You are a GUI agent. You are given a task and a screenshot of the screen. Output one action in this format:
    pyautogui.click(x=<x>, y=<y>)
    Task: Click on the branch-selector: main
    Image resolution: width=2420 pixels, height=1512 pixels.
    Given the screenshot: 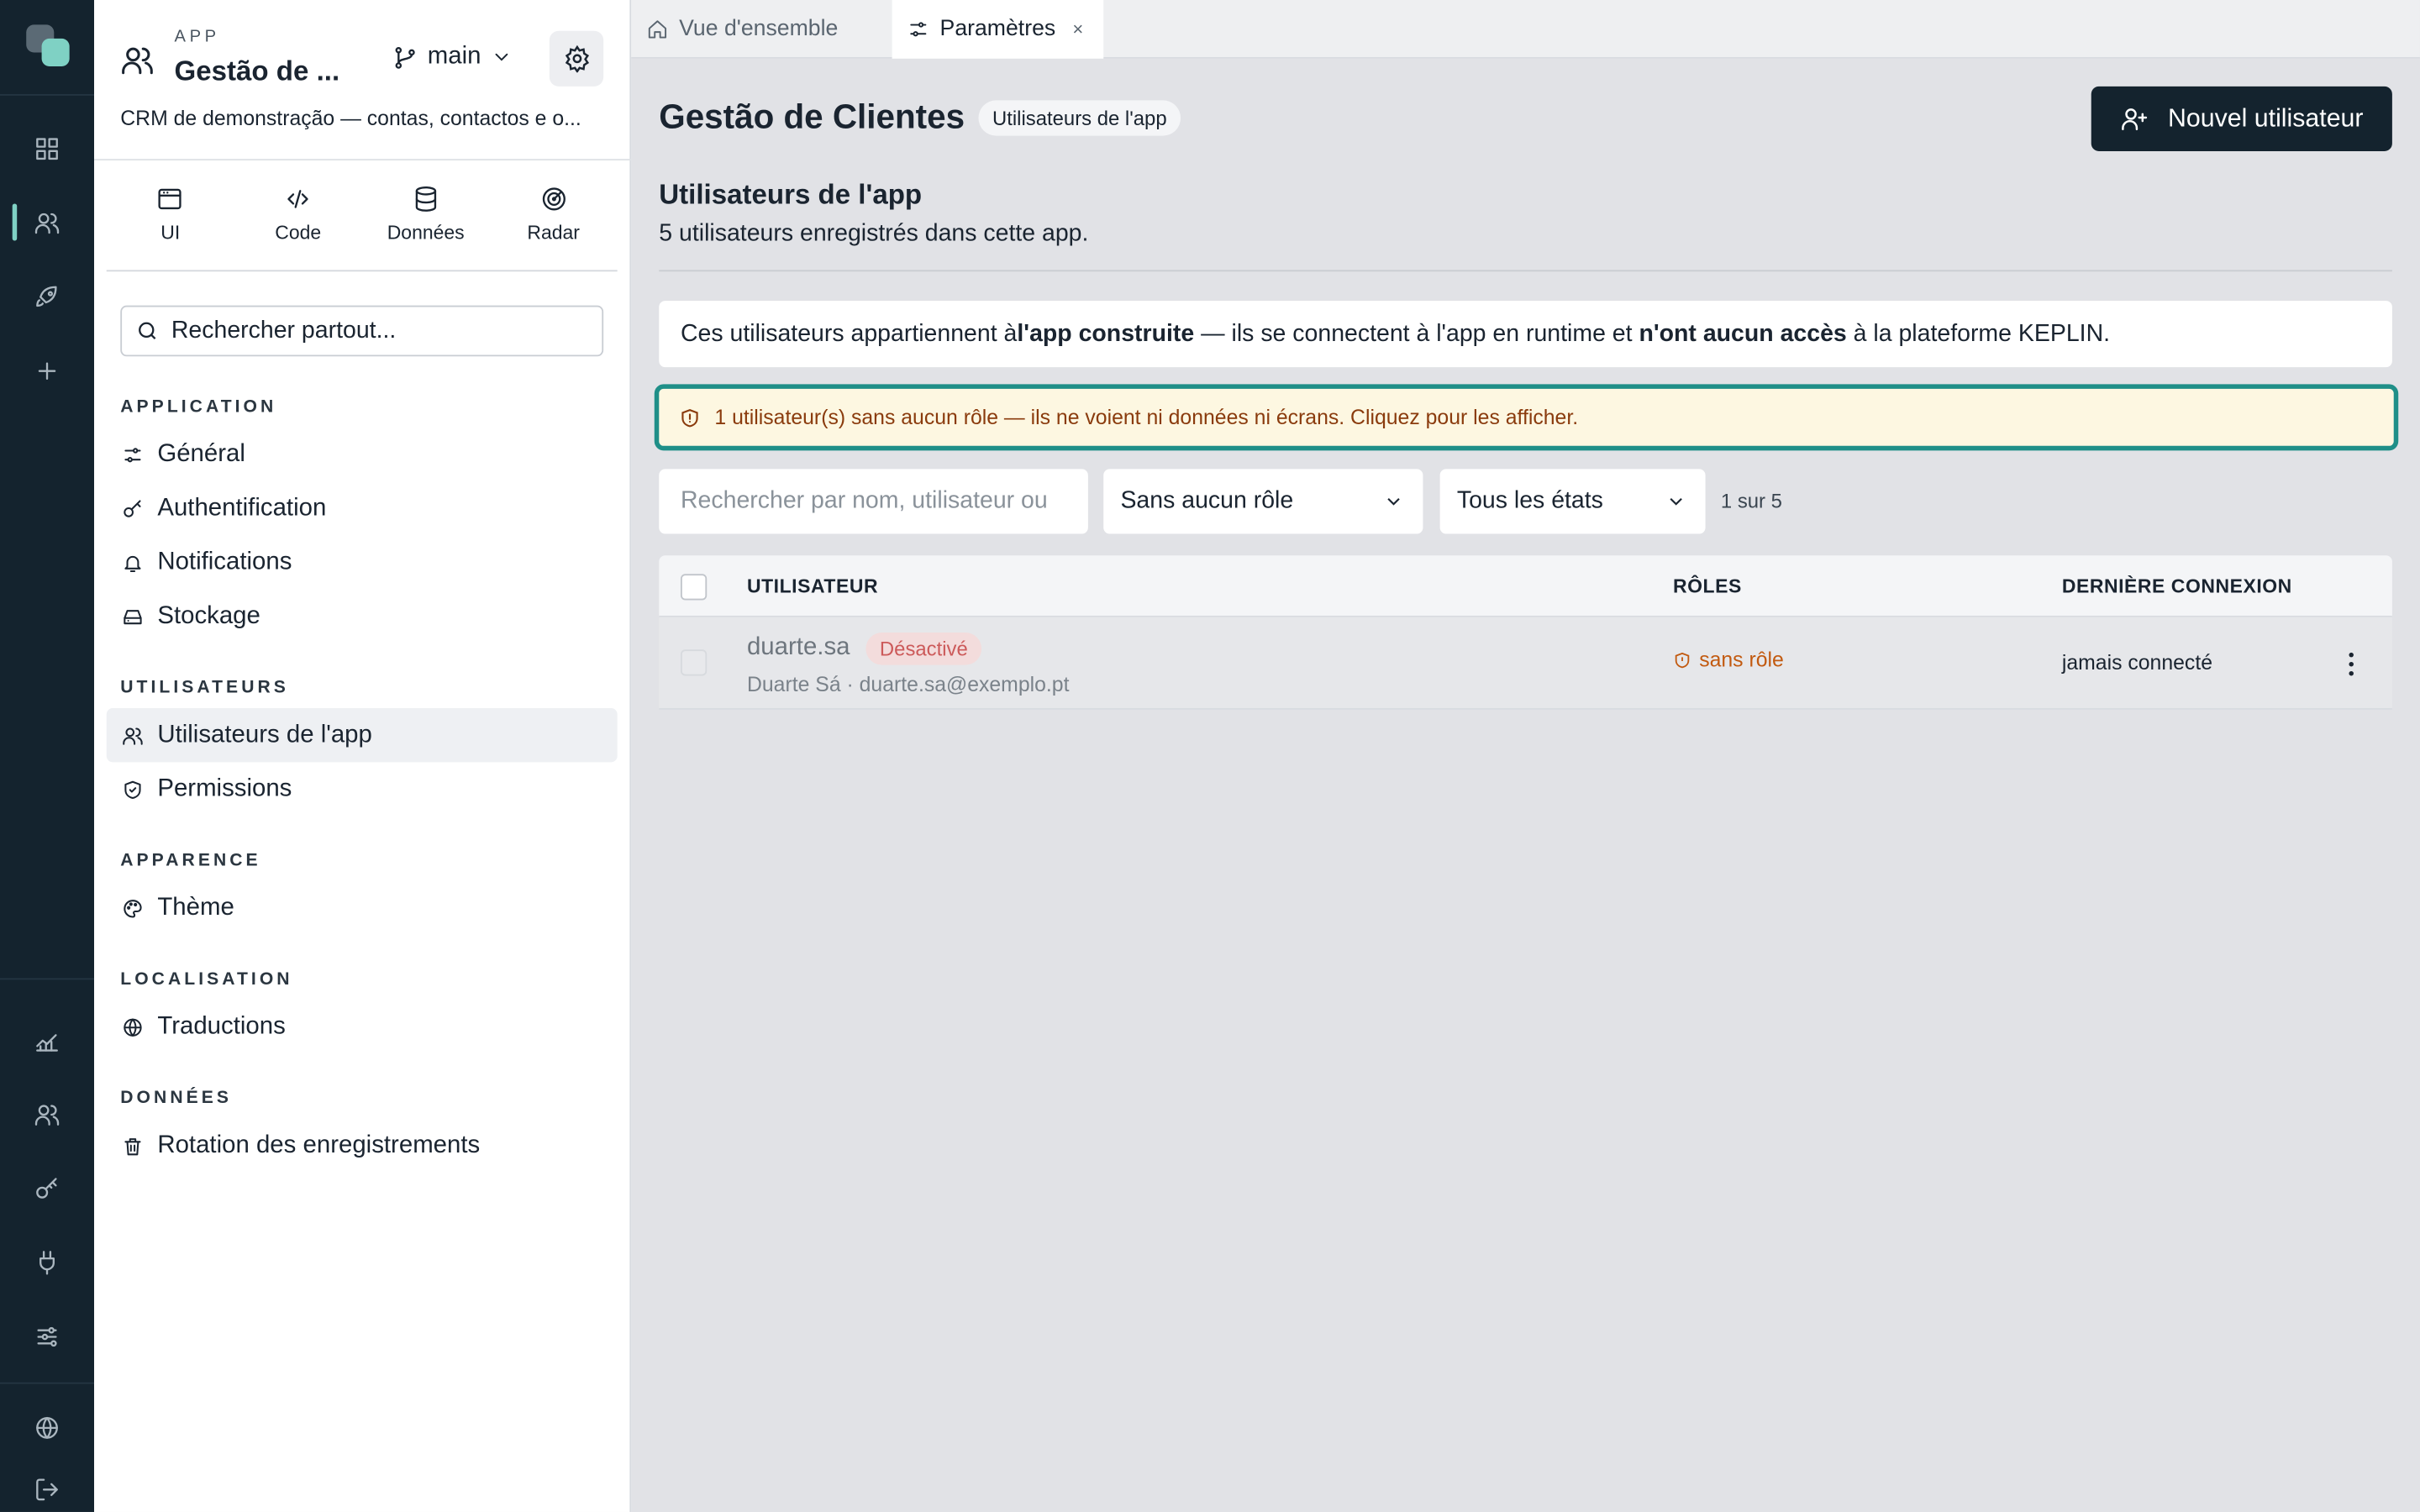 What is the action you would take?
    pyautogui.click(x=452, y=57)
    